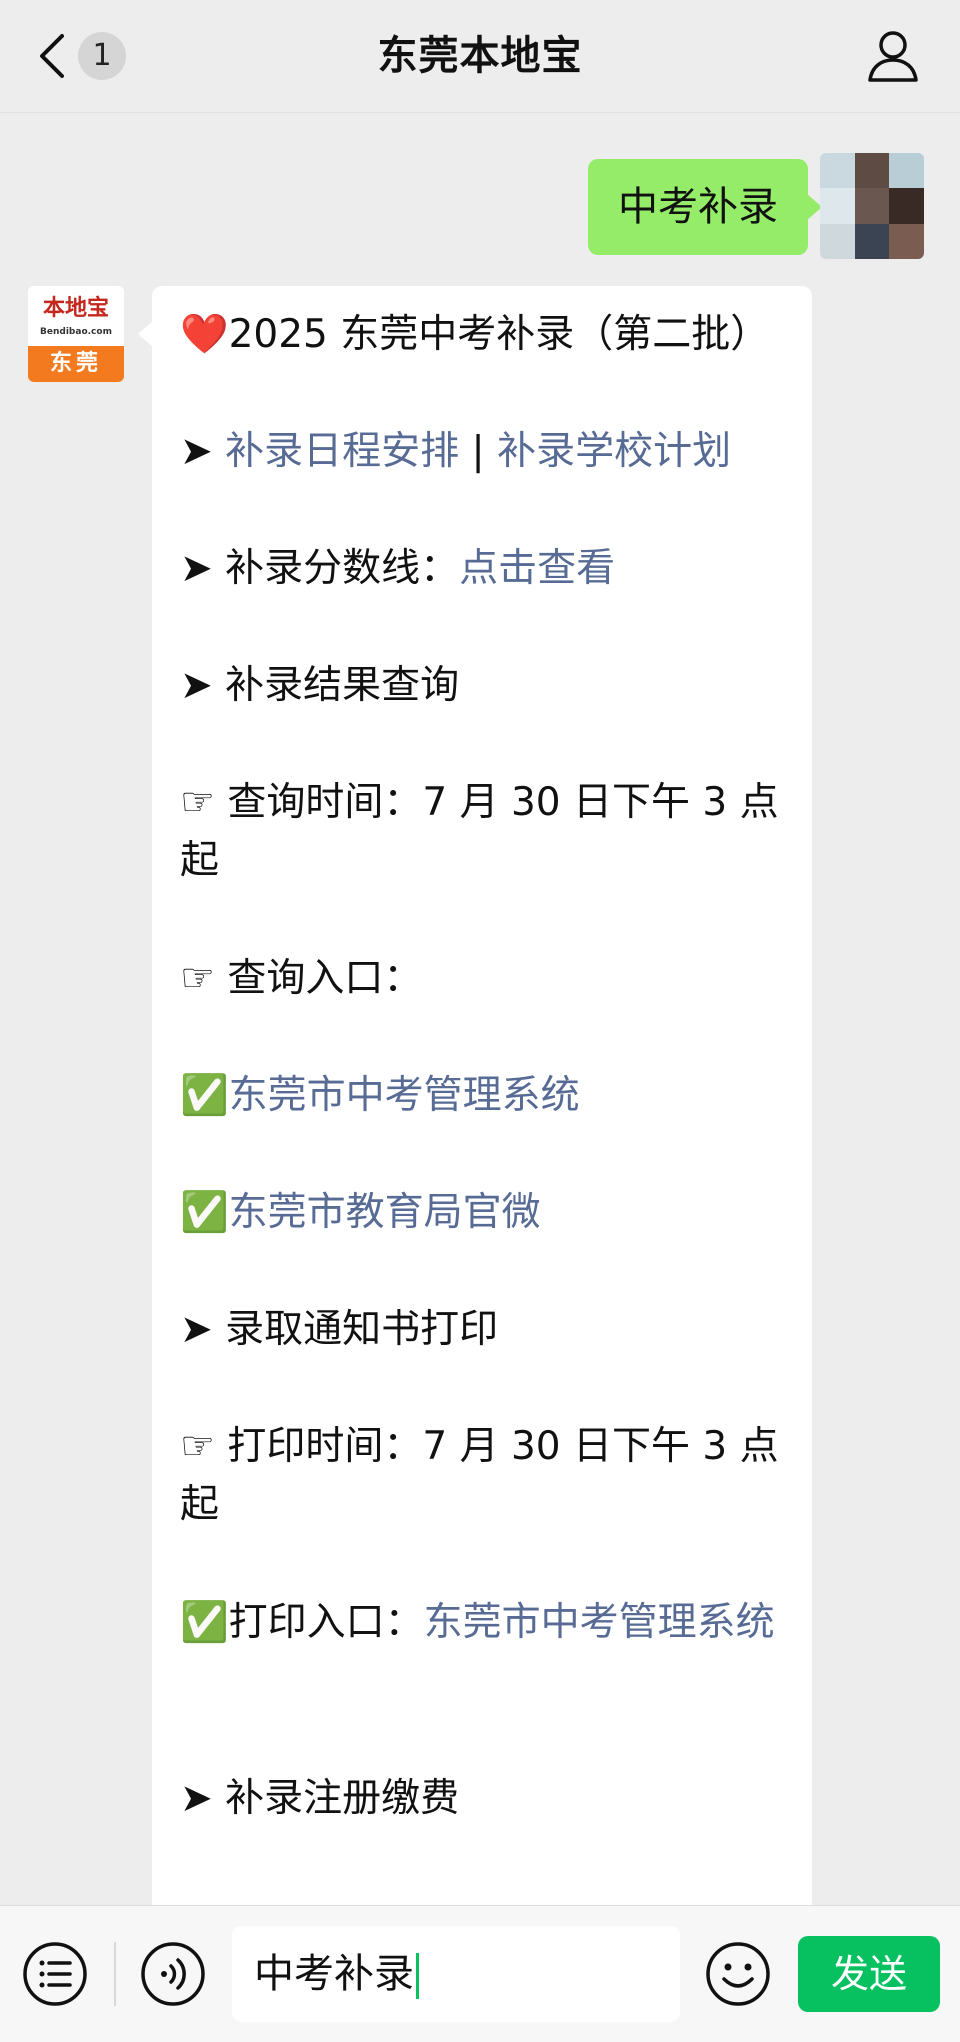 This screenshot has height=2042, width=960. I want to click on schedule-line: ➤ 补录日程安排 | 补录学校计划, so click(480, 452).